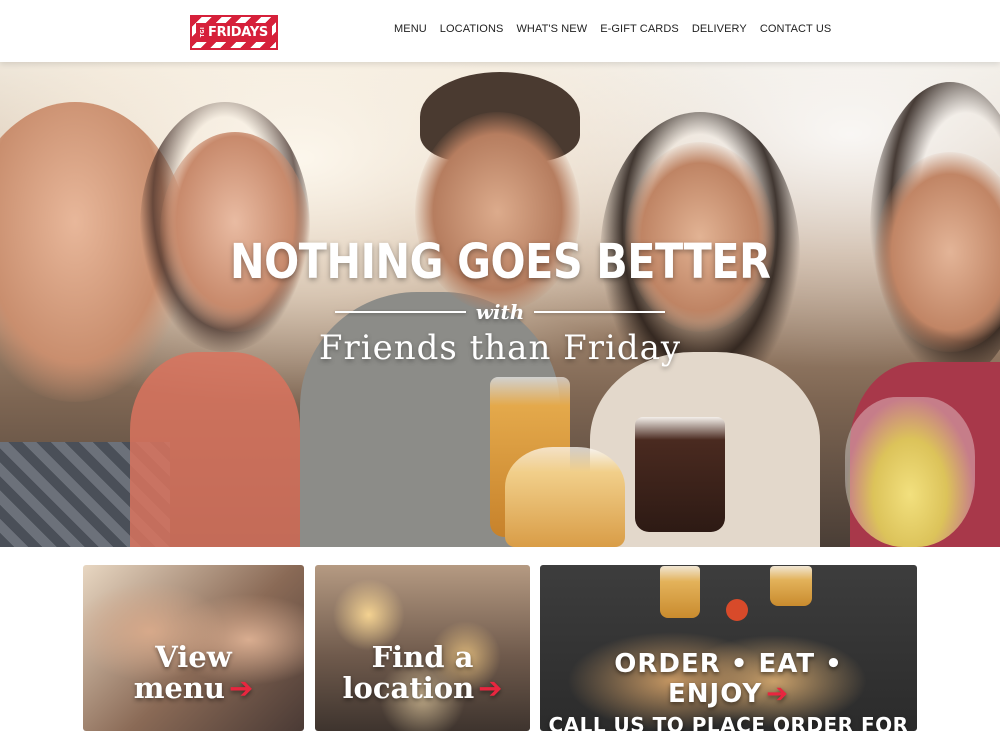 The height and width of the screenshot is (731, 1000). What do you see at coordinates (796, 29) in the screenshot?
I see `nav-contact-us: CONTACT US` at bounding box center [796, 29].